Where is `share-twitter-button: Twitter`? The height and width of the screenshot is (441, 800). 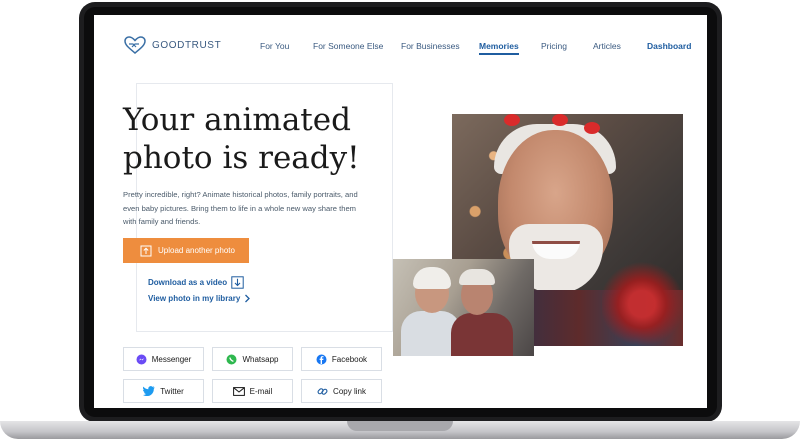
share-twitter-button: Twitter is located at coordinates (163, 391).